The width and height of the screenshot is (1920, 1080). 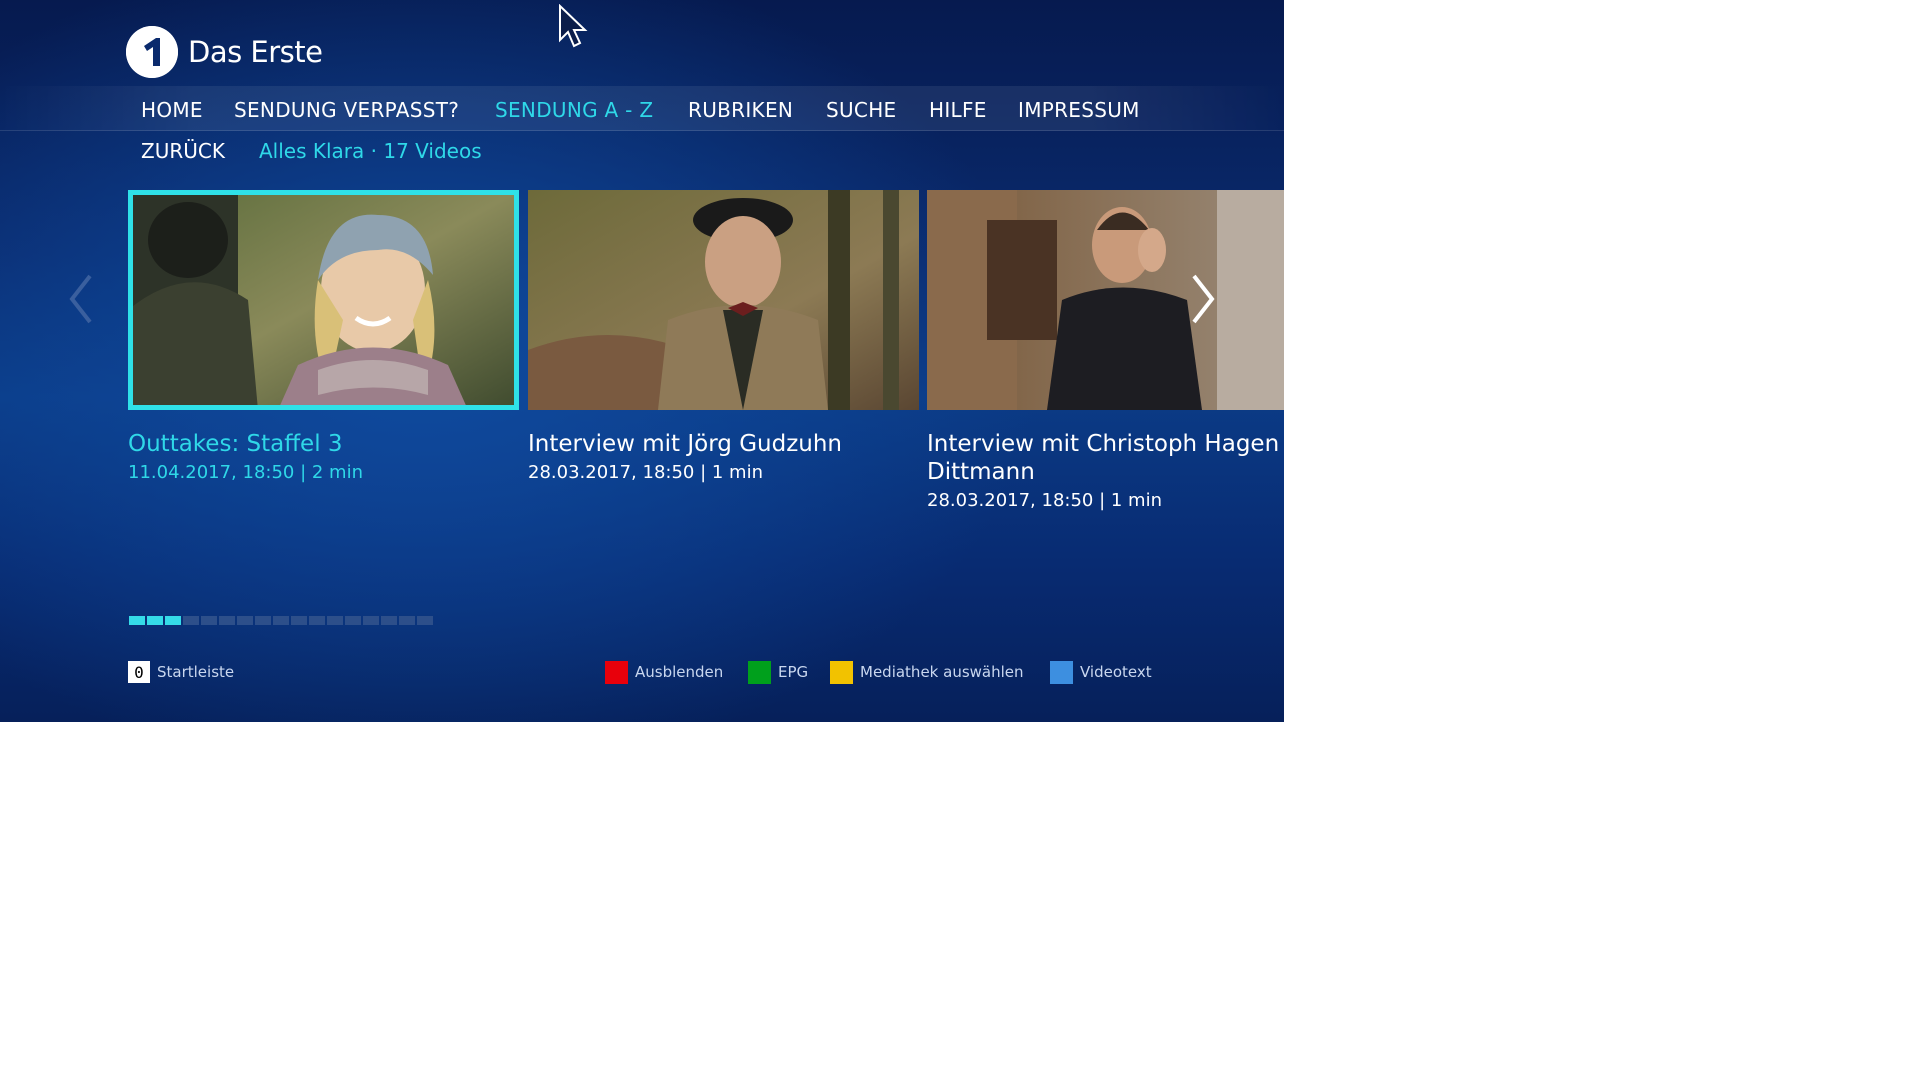 What do you see at coordinates (370, 151) in the screenshot?
I see `series-title: Alles Klara · 17 Videos` at bounding box center [370, 151].